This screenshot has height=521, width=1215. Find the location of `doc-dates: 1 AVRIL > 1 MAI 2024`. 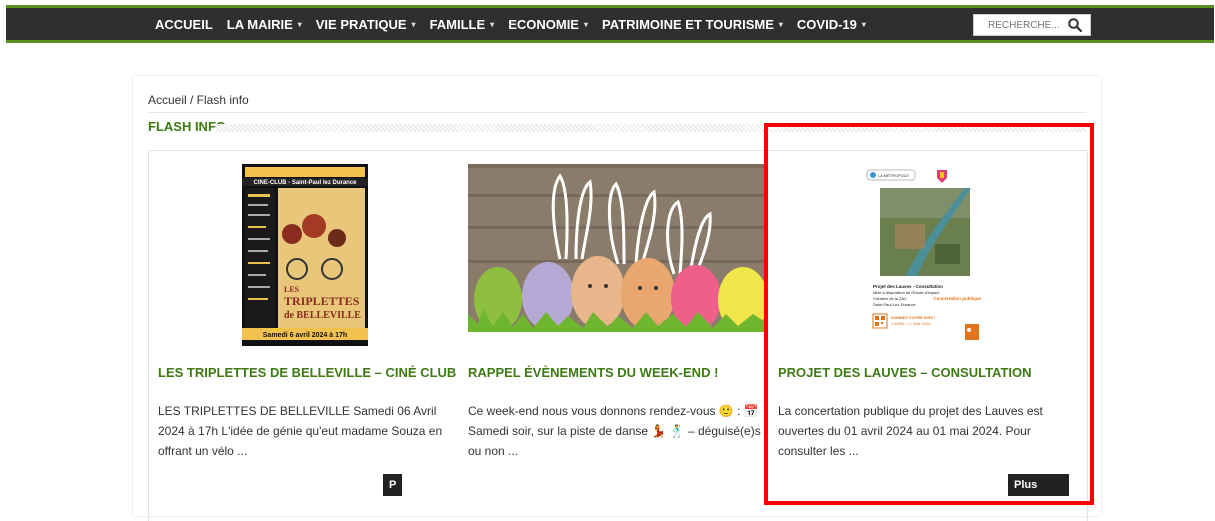

doc-dates: 1 AVRIL > 1 MAI 2024 is located at coordinates (911, 323).